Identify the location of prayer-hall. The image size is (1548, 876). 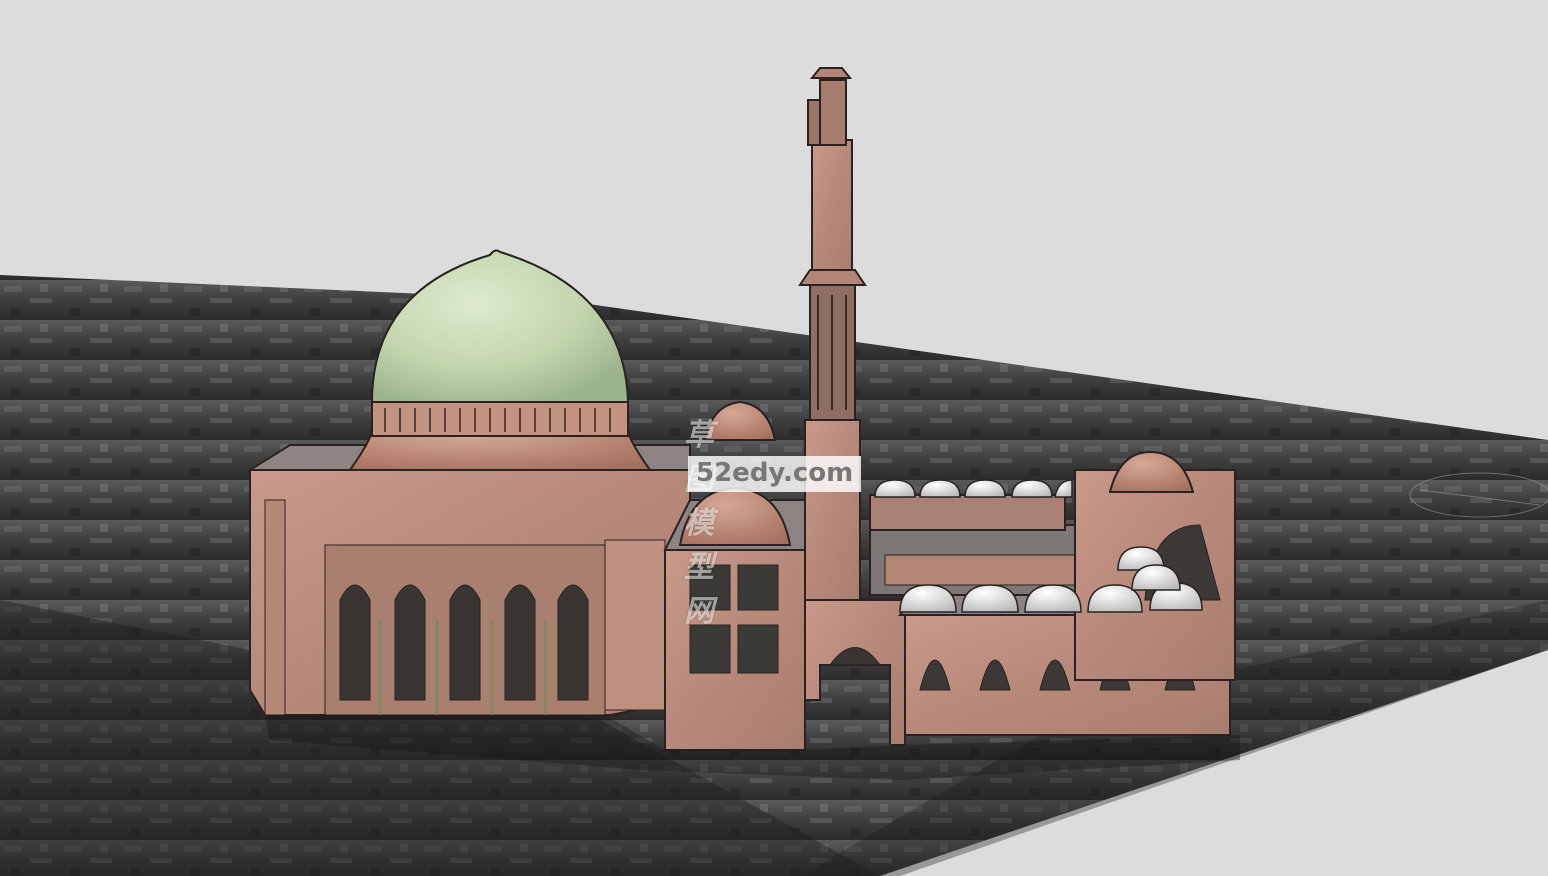
(468, 580).